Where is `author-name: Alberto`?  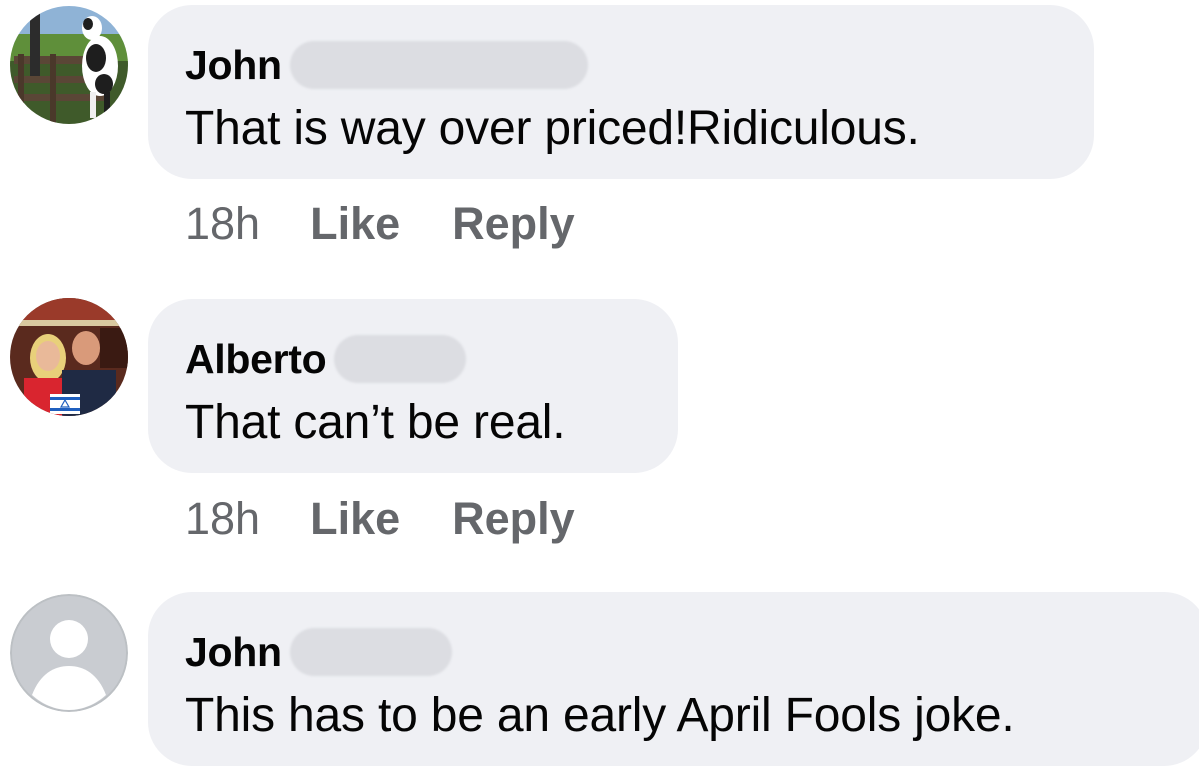
author-name: Alberto is located at coordinates (256, 359).